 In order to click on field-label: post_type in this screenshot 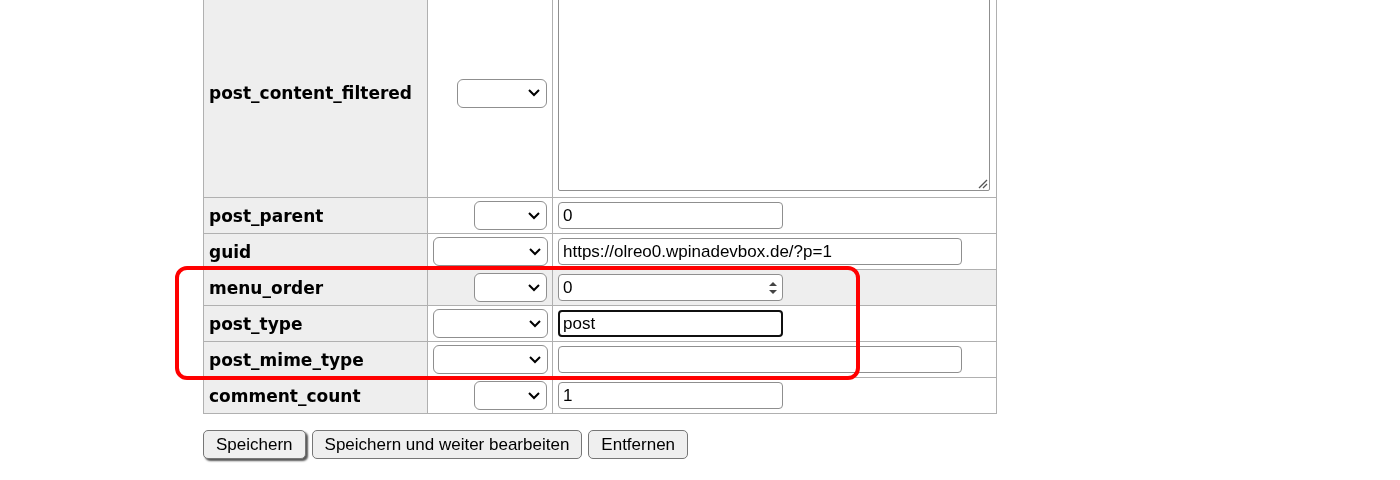, I will do `click(315, 323)`.